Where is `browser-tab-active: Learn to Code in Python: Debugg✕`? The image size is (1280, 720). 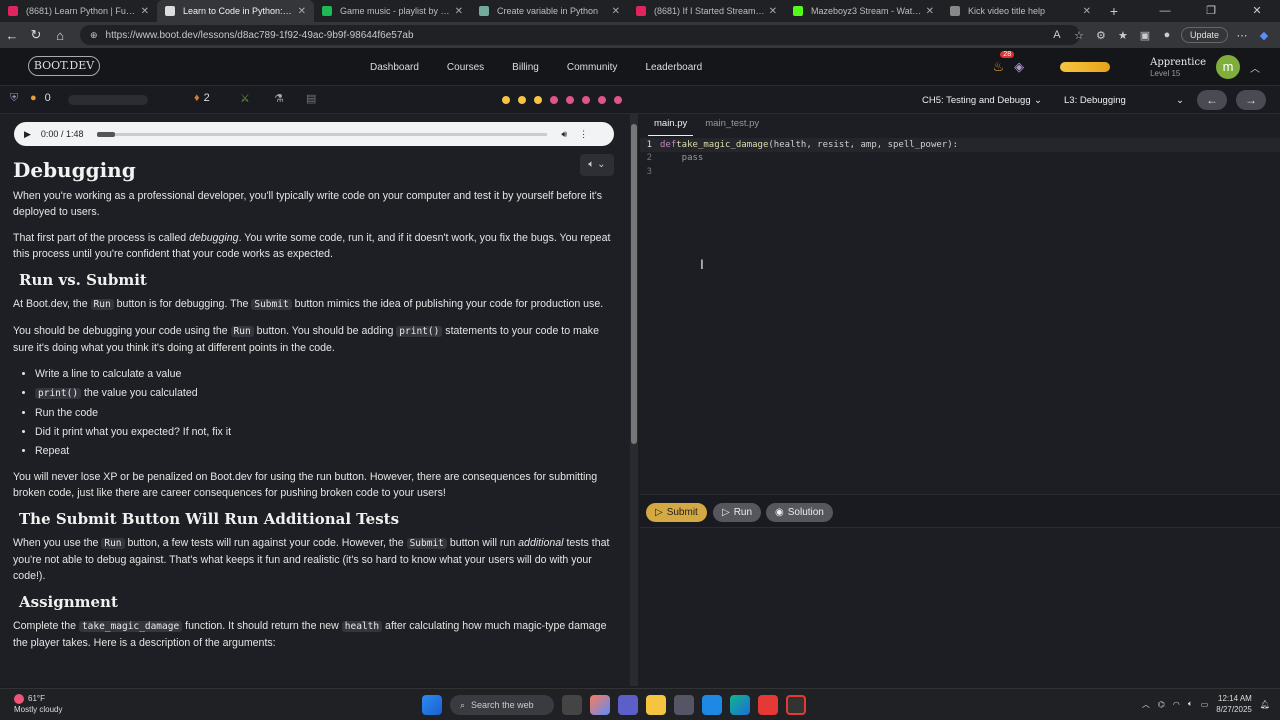 browser-tab-active: Learn to Code in Python: Debugg✕ is located at coordinates (235, 11).